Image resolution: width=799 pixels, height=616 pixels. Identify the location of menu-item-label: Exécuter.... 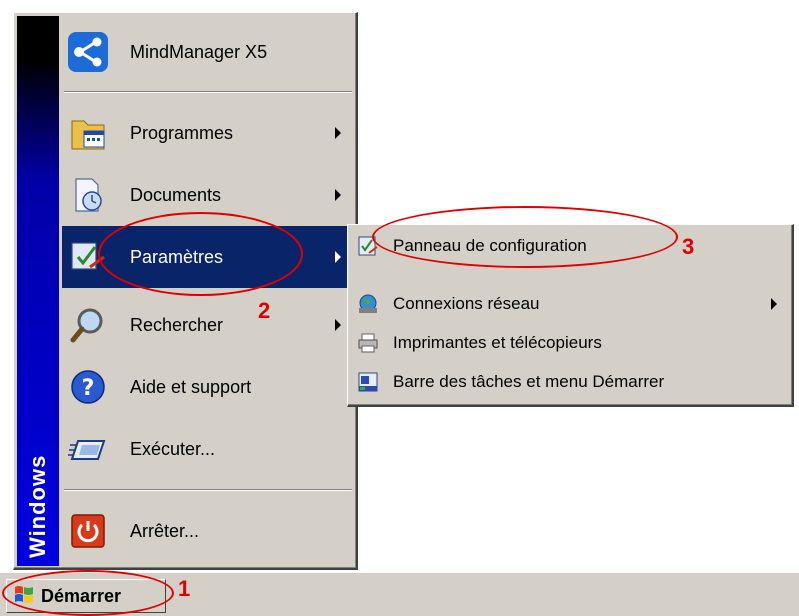
(173, 448).